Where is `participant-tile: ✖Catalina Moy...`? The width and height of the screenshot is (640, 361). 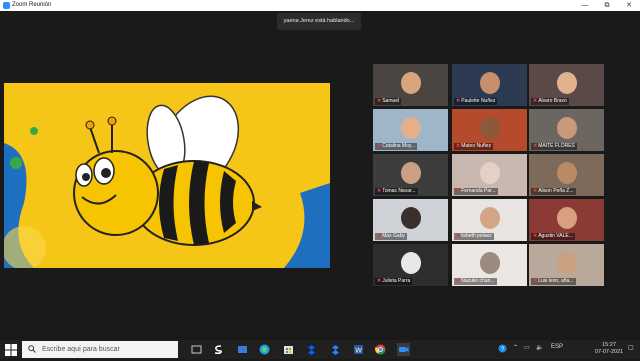
participant-tile: ✖Catalina Moy... is located at coordinates (410, 130).